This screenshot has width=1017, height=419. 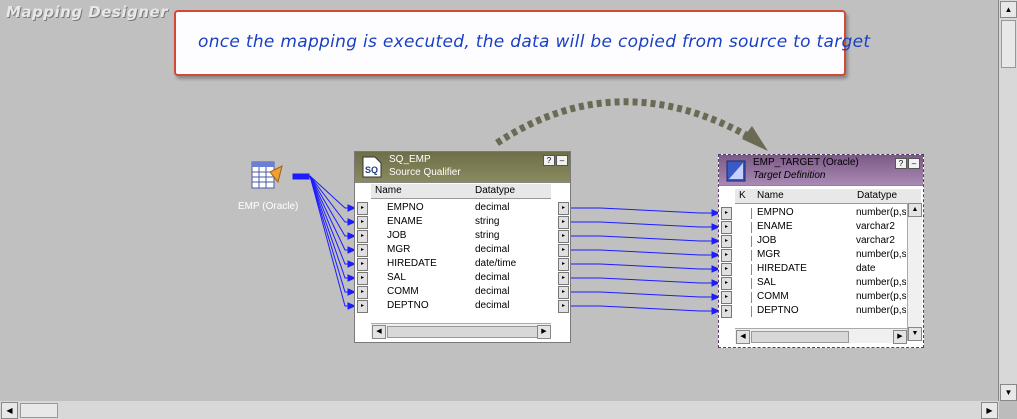 I want to click on target-field-datatype: date, so click(x=866, y=268).